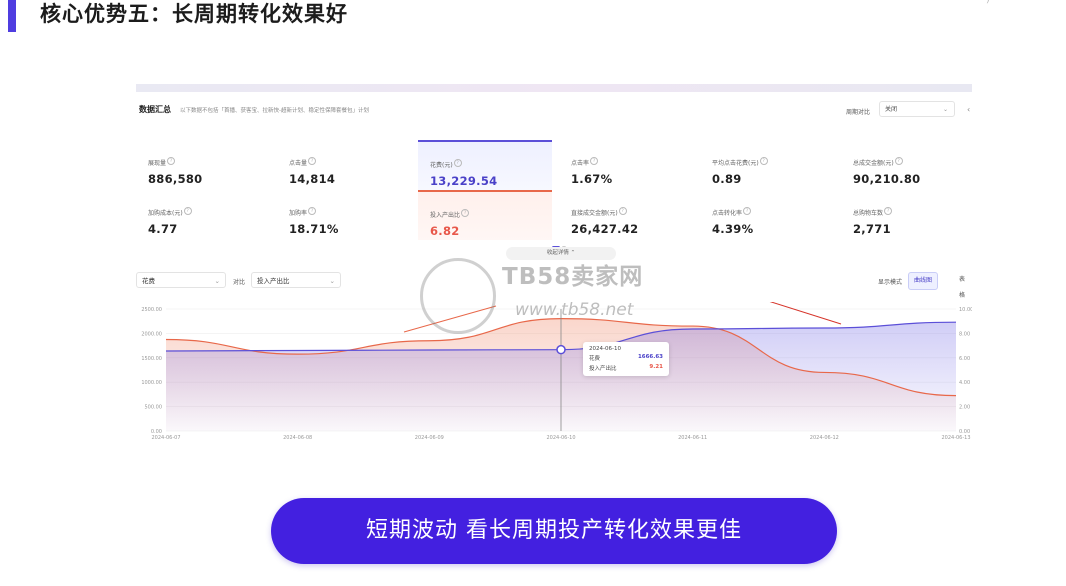  What do you see at coordinates (175, 179) in the screenshot?
I see `metric-value: 886,580` at bounding box center [175, 179].